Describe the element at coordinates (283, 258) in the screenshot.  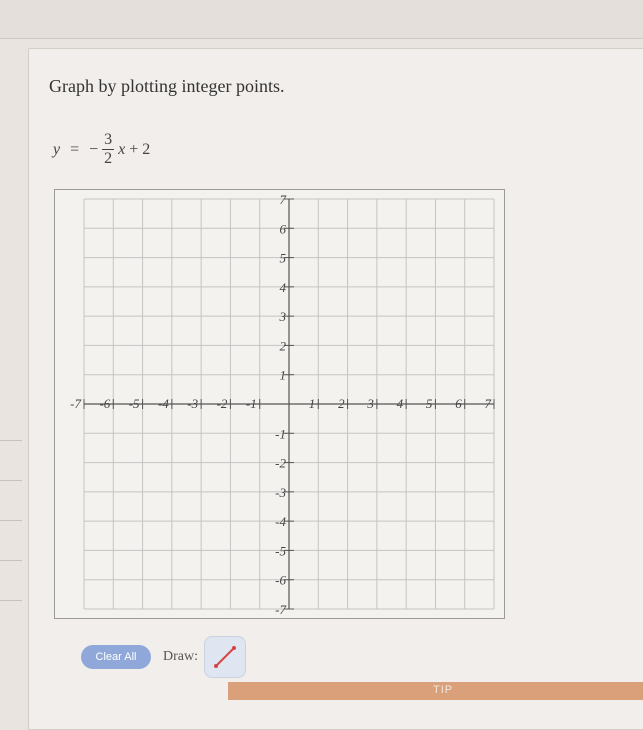
I see `y-tick-label: 5` at that location.